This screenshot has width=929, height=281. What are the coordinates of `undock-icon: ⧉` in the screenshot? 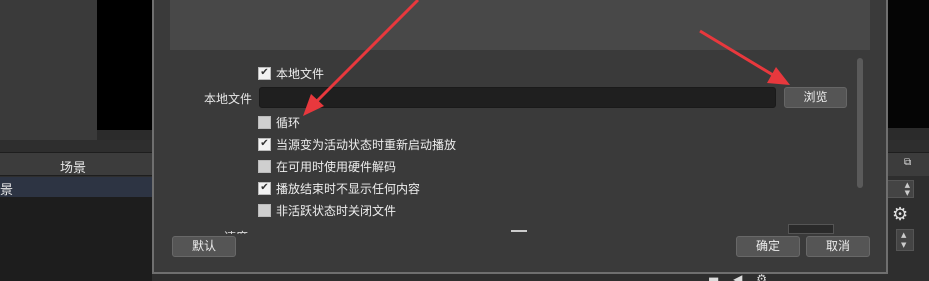 It's located at (907, 162).